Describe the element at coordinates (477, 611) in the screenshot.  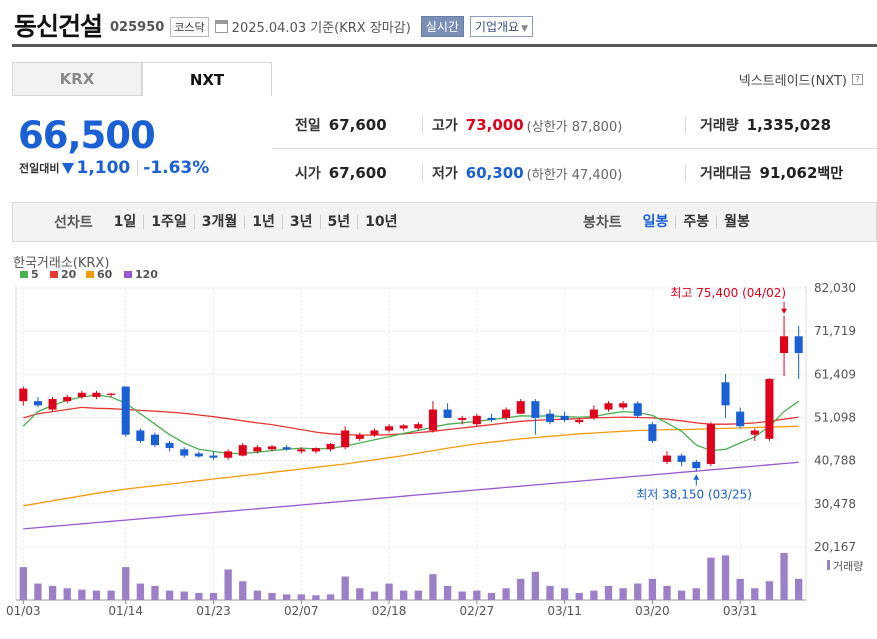
I see `x-tick-label: 02/27` at that location.